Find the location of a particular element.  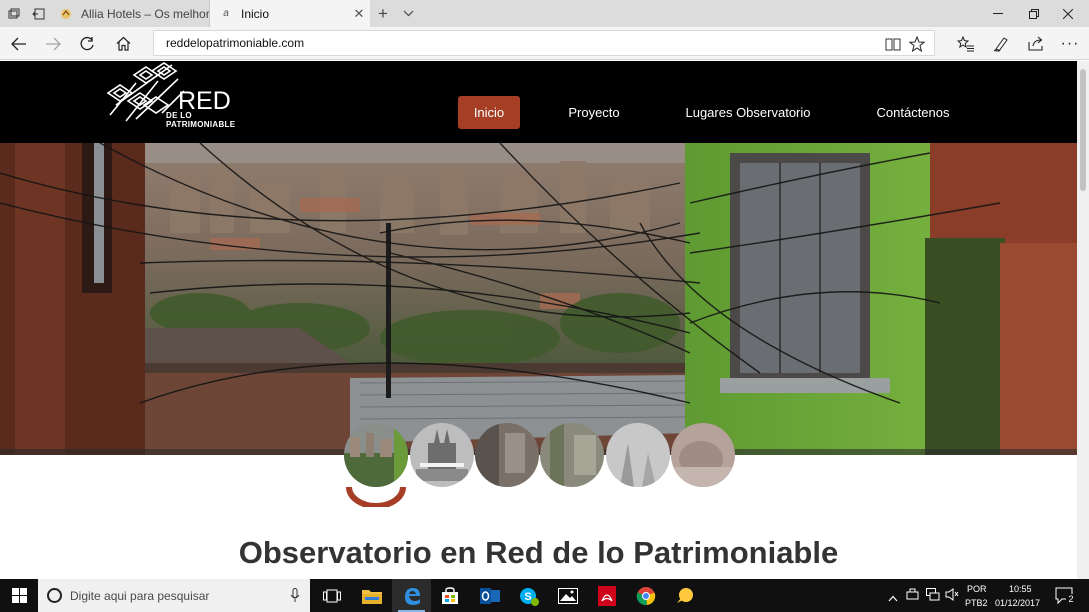

menu-item-lugares-observatorio: Lugares Observatorio is located at coordinates (748, 112).